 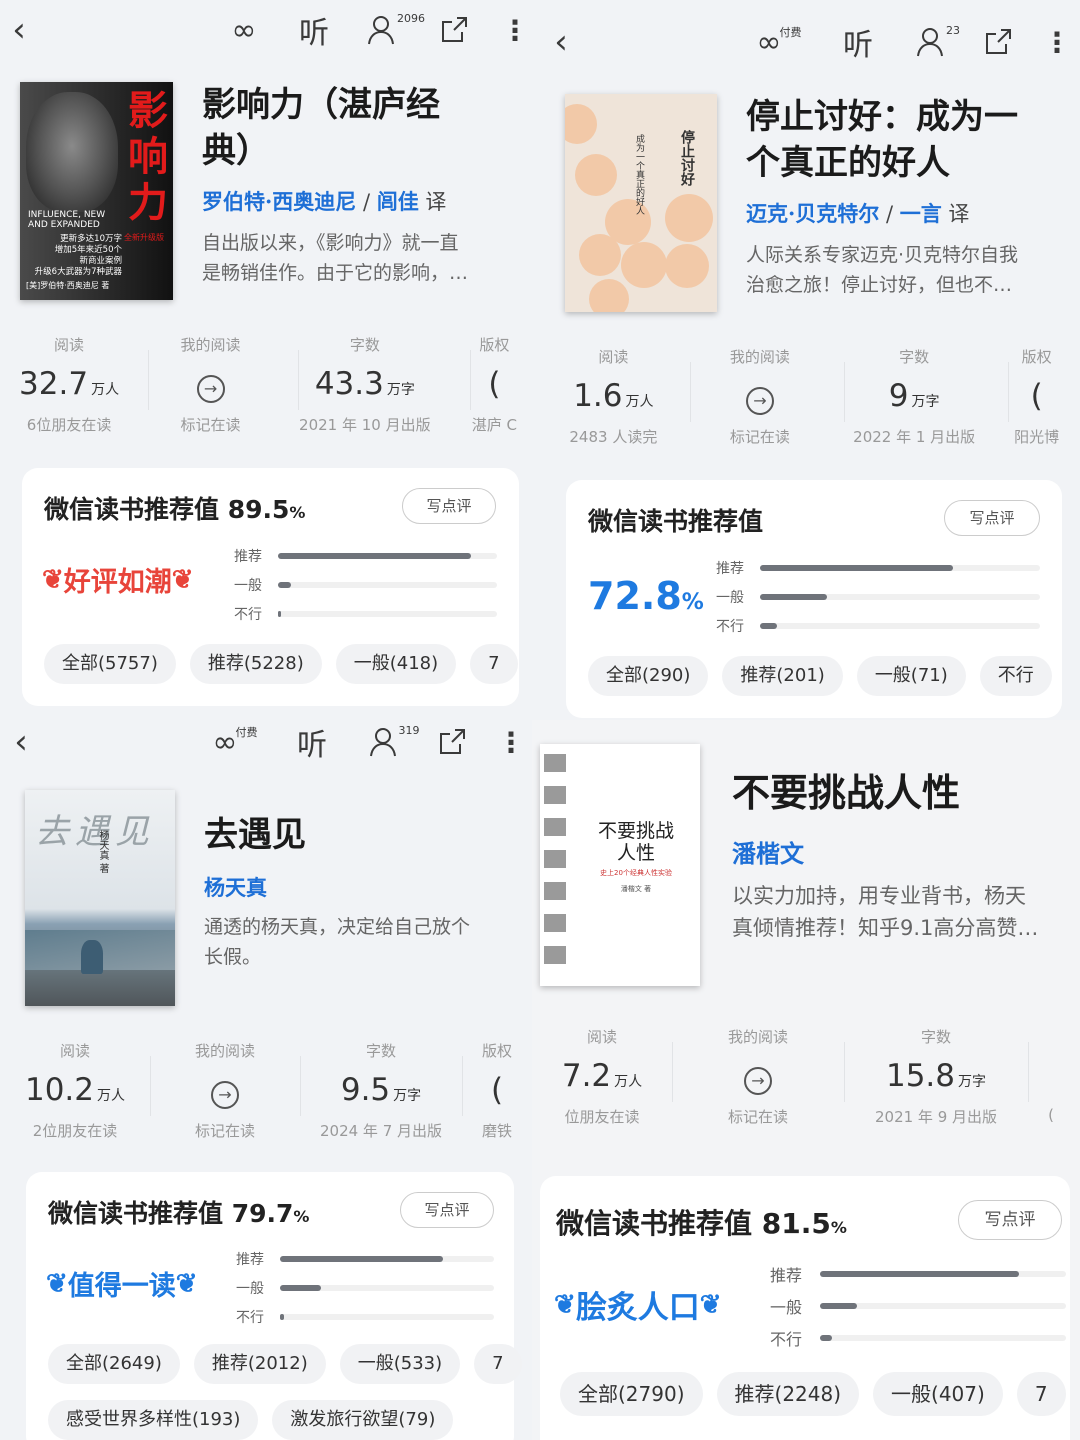 I want to click on author-link: 迈克·贝克特尔, so click(x=812, y=213).